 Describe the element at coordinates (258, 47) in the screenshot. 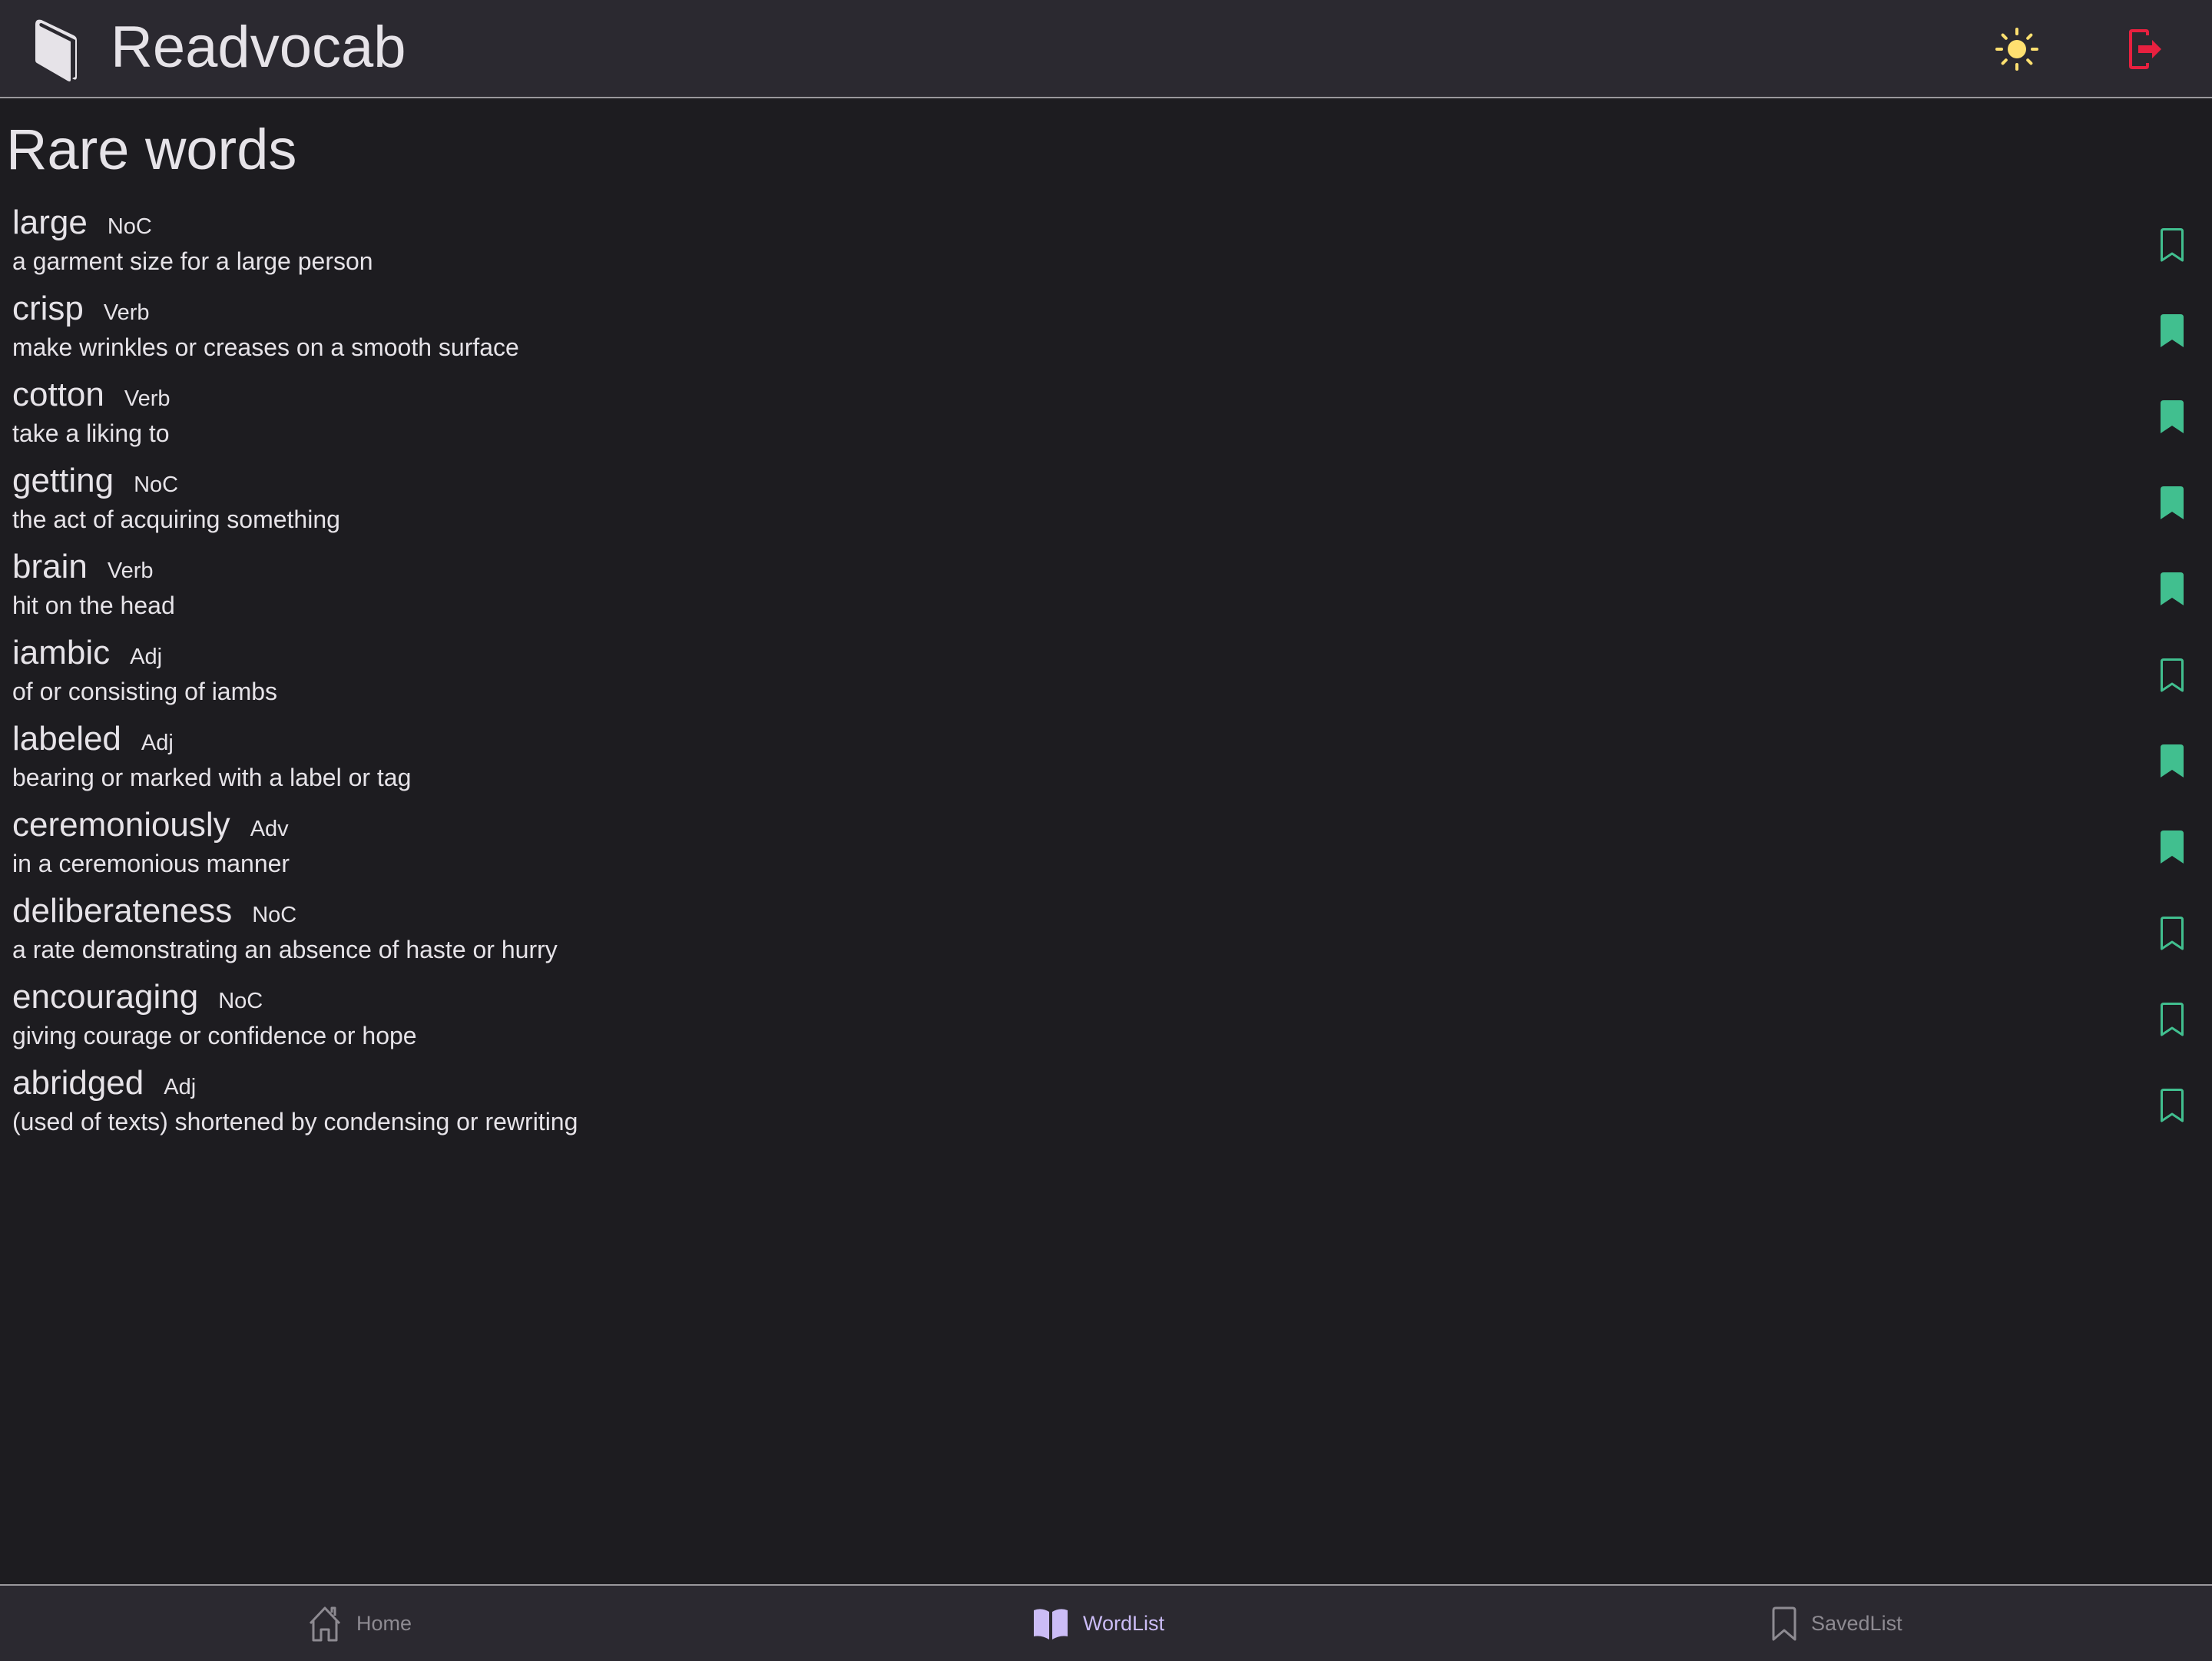

I see `app-title: Readvocab` at that location.